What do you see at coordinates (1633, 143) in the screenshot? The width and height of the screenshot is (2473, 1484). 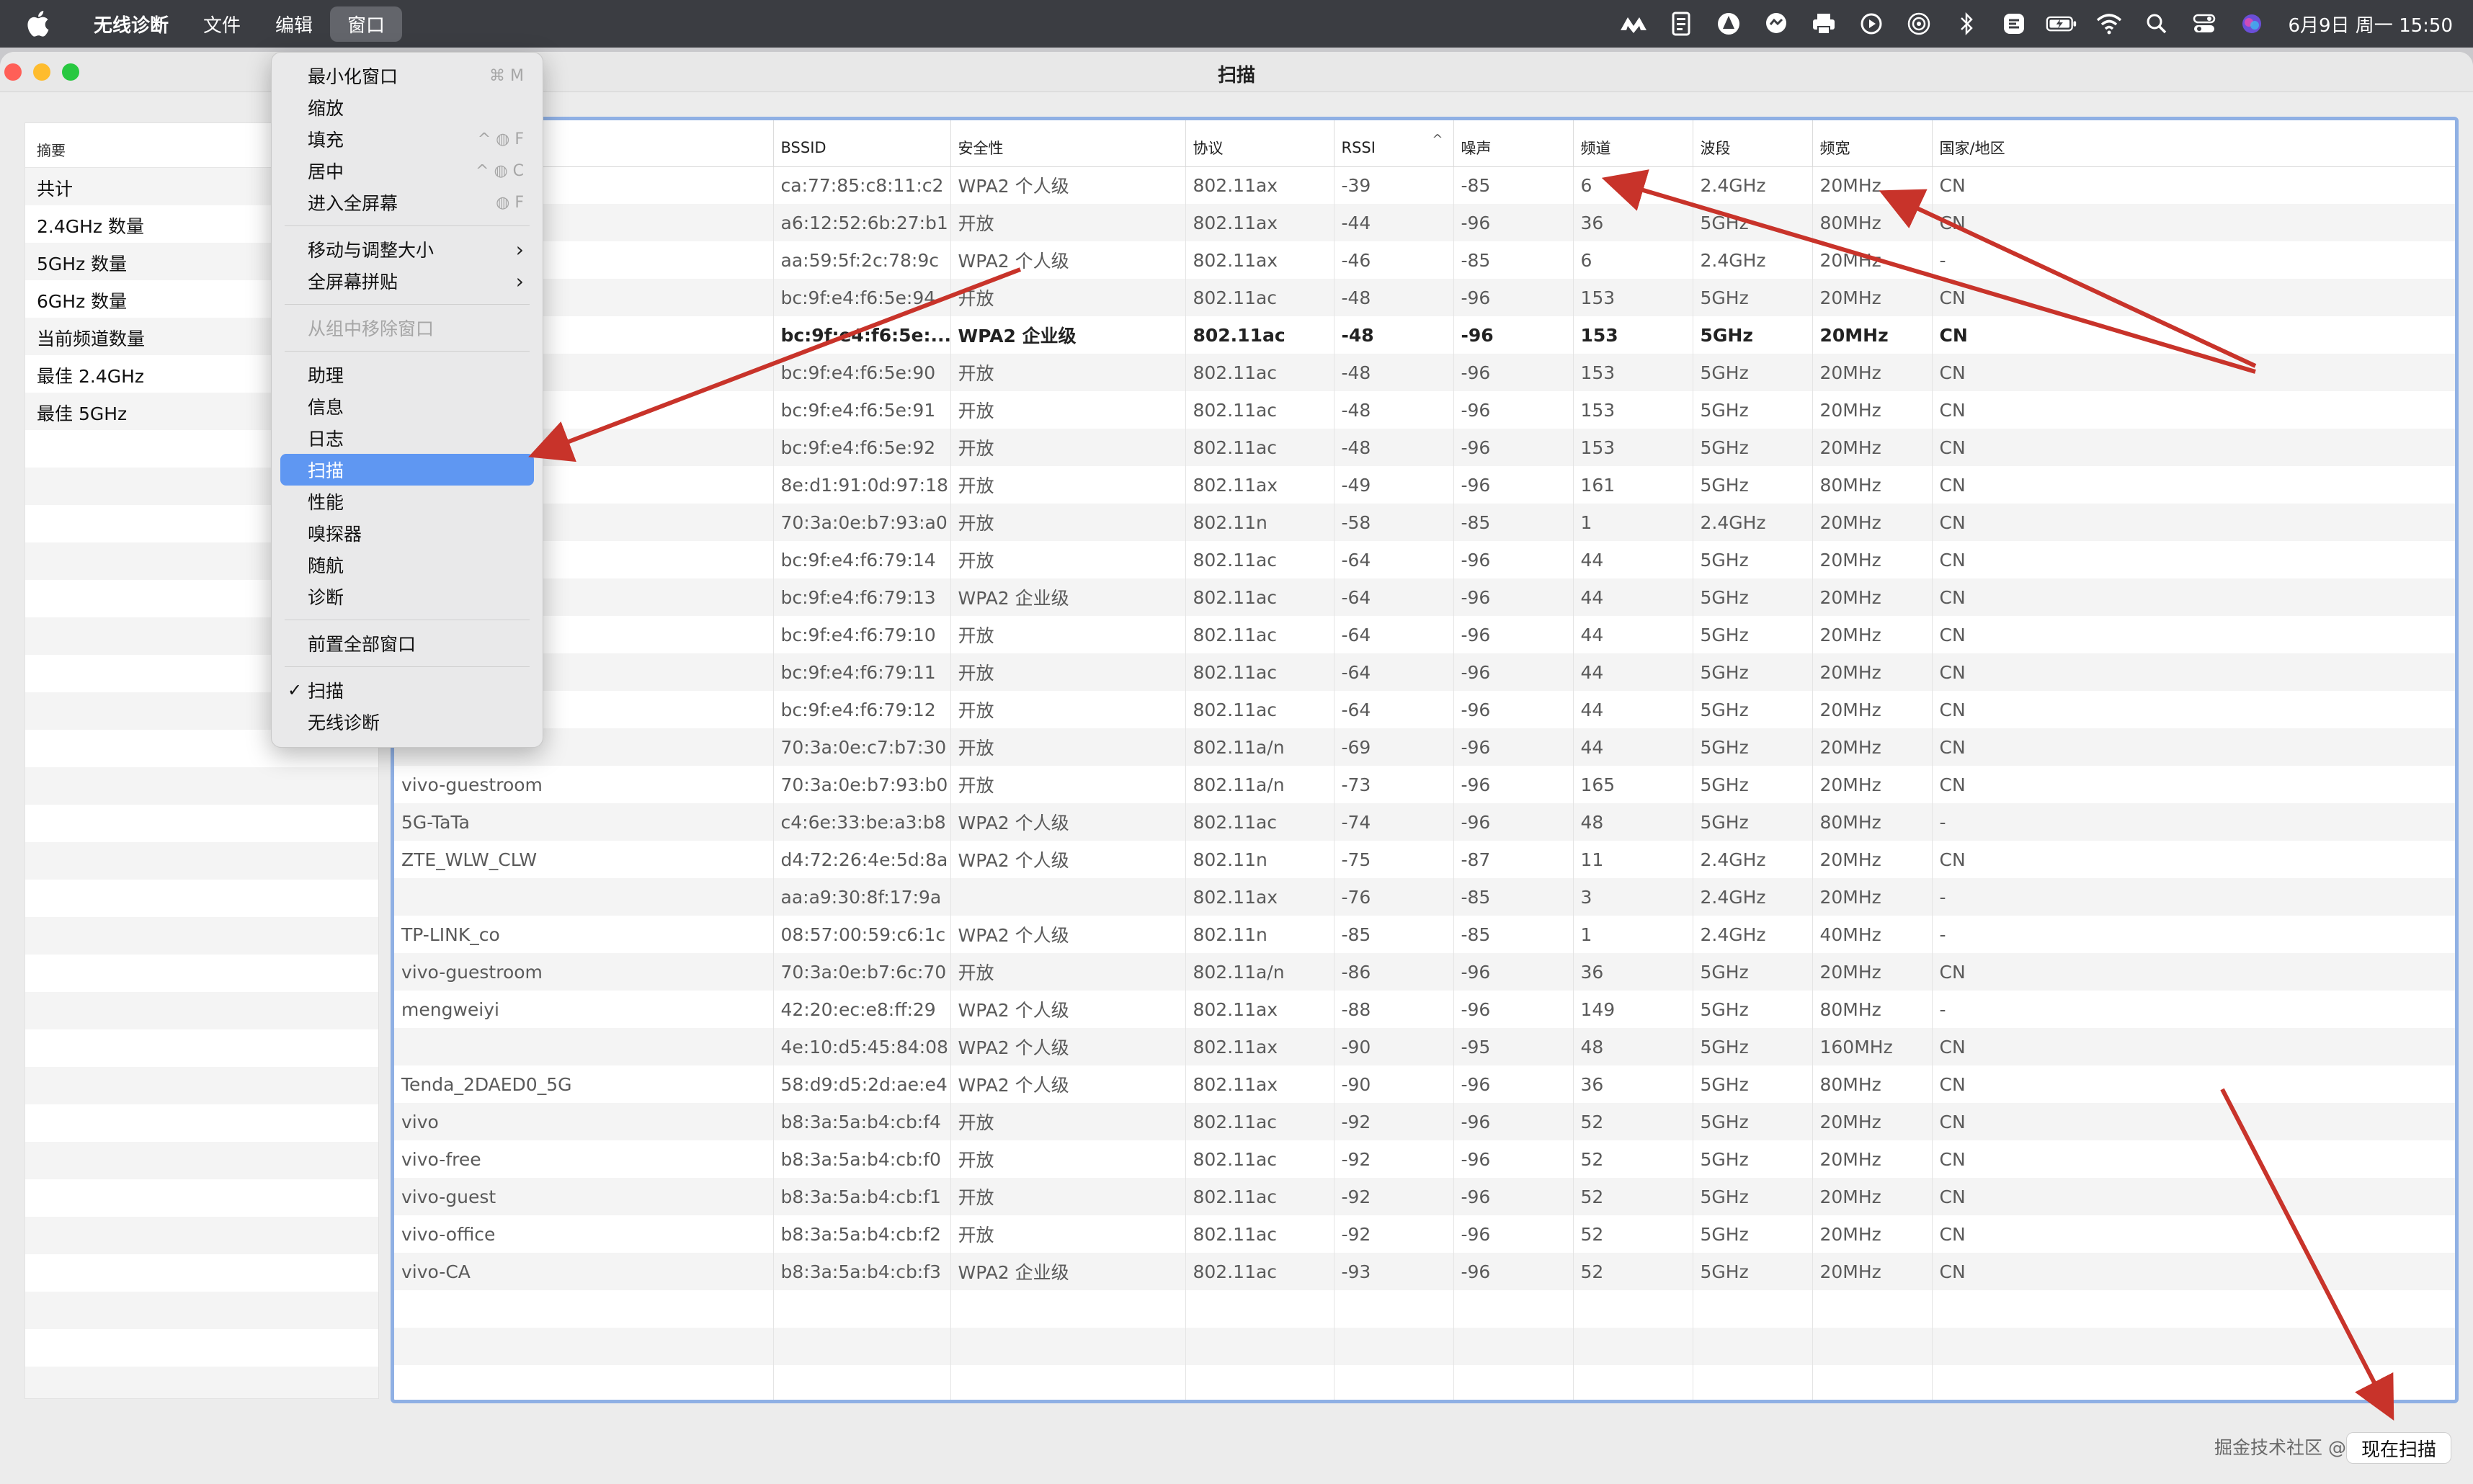 I see `column-header: 频道` at bounding box center [1633, 143].